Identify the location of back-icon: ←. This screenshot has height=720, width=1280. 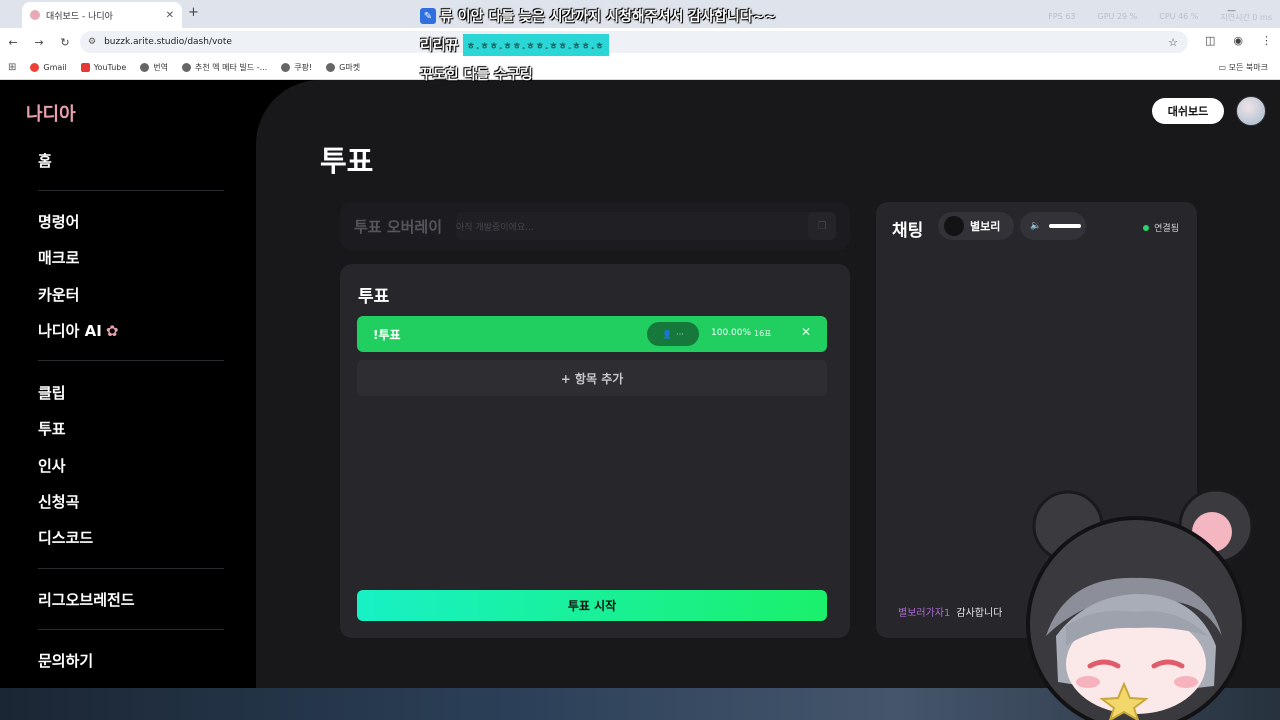
(13, 42).